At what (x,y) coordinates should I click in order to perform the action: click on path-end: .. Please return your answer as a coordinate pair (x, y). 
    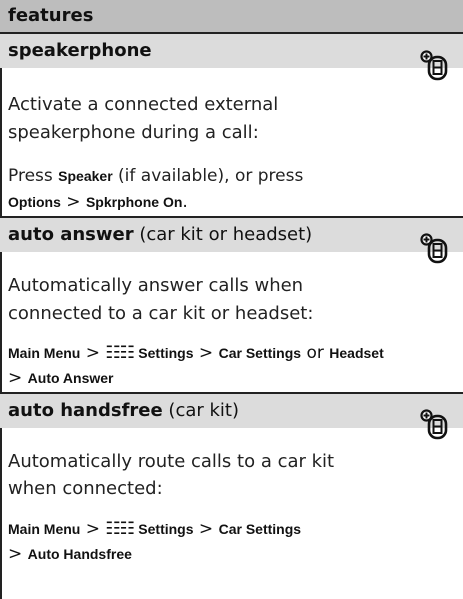
    Looking at the image, I should click on (185, 202).